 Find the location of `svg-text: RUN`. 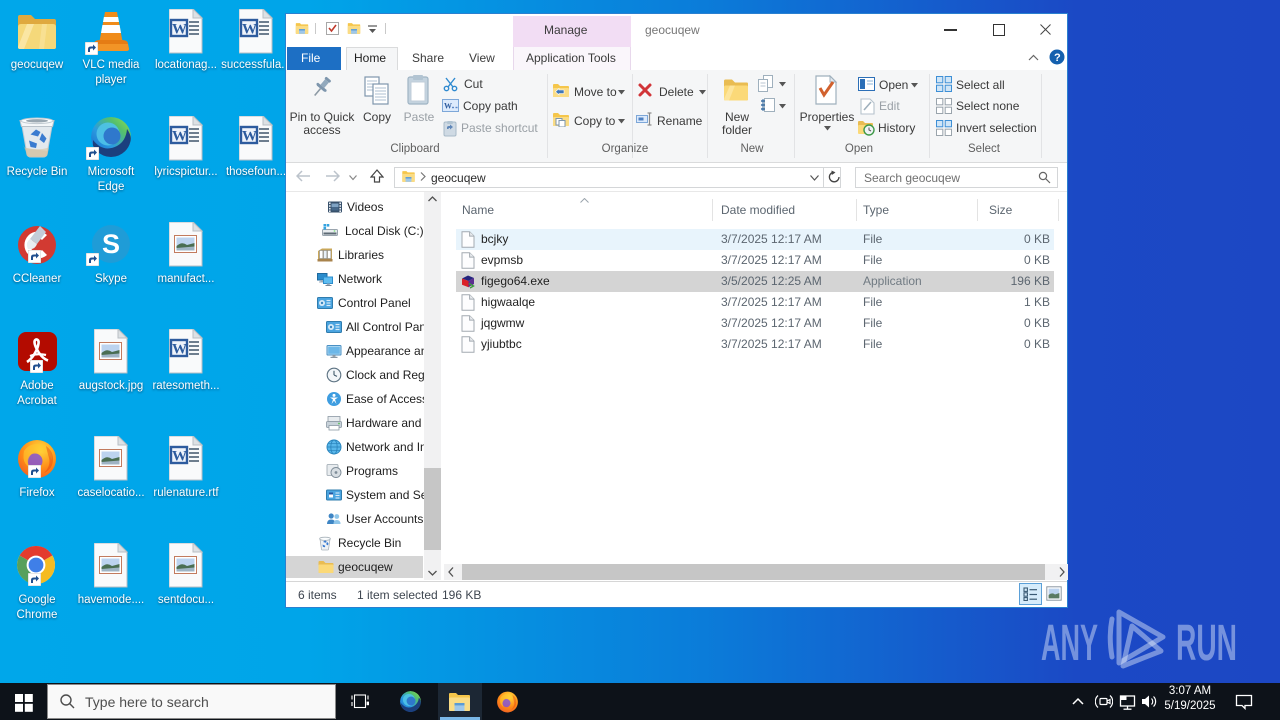

svg-text: RUN is located at coordinates (1206, 642).